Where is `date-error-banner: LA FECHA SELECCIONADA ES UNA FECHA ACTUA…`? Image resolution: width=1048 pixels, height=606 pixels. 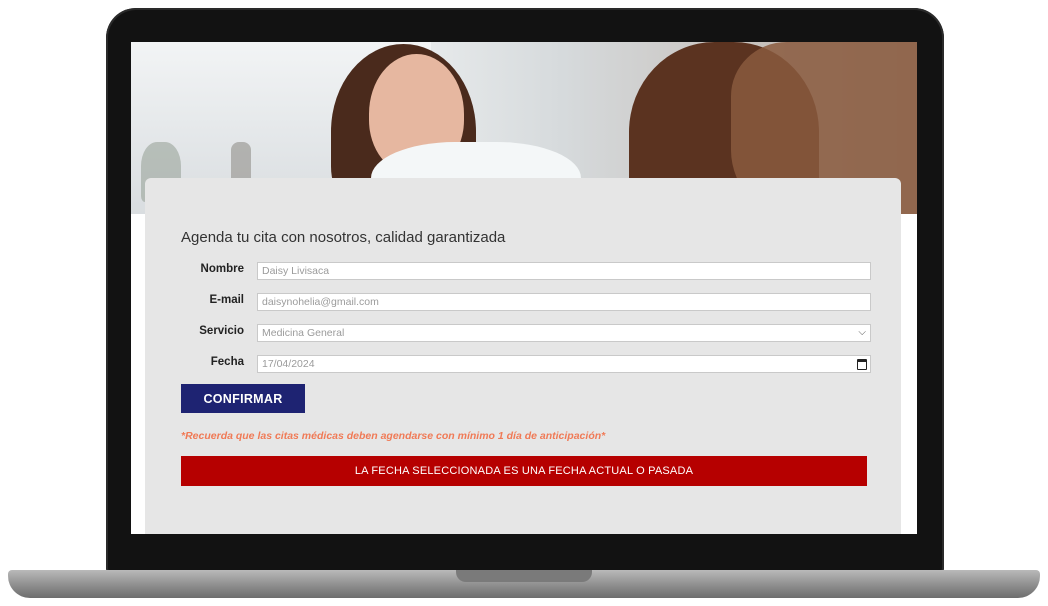
date-error-banner: LA FECHA SELECCIONADA ES UNA FECHA ACTUA… is located at coordinates (524, 471).